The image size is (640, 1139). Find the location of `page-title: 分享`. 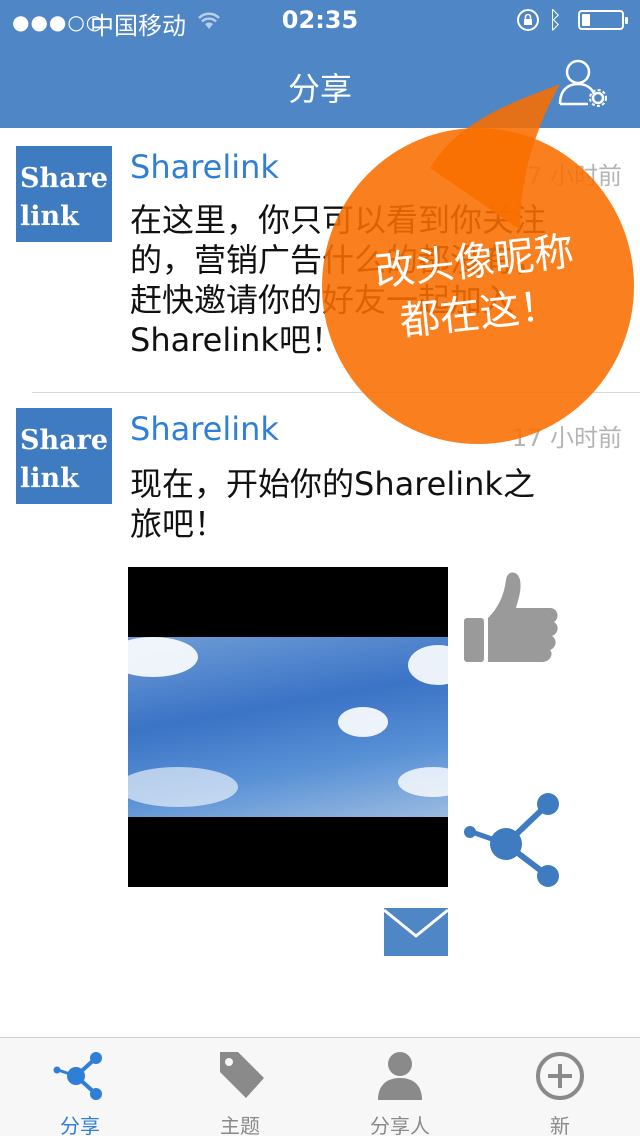

page-title: 分享 is located at coordinates (319, 89).